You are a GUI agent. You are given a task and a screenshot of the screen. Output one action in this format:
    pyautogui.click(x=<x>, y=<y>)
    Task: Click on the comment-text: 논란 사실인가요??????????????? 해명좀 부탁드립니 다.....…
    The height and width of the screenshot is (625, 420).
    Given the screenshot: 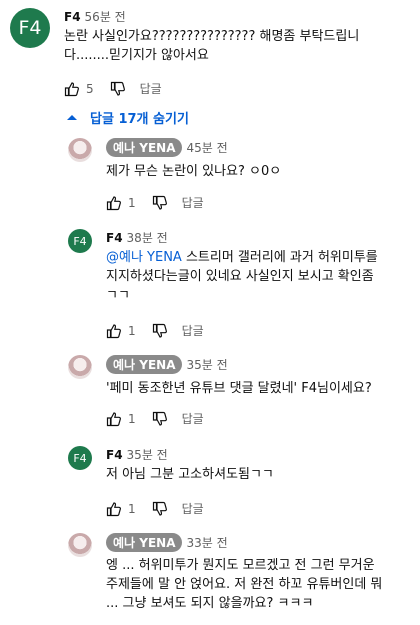 What is the action you would take?
    pyautogui.click(x=212, y=46)
    